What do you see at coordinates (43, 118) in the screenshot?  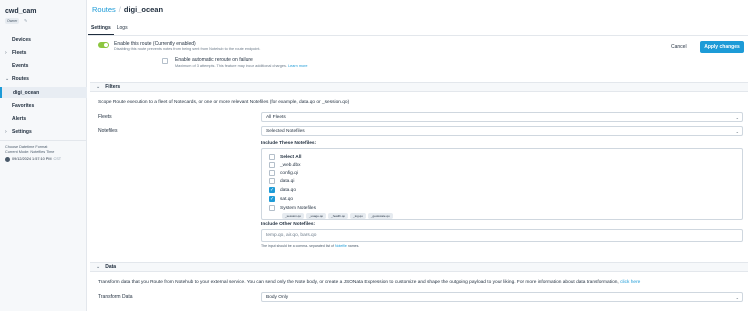 I see `sidebar-item-alerts: Alerts` at bounding box center [43, 118].